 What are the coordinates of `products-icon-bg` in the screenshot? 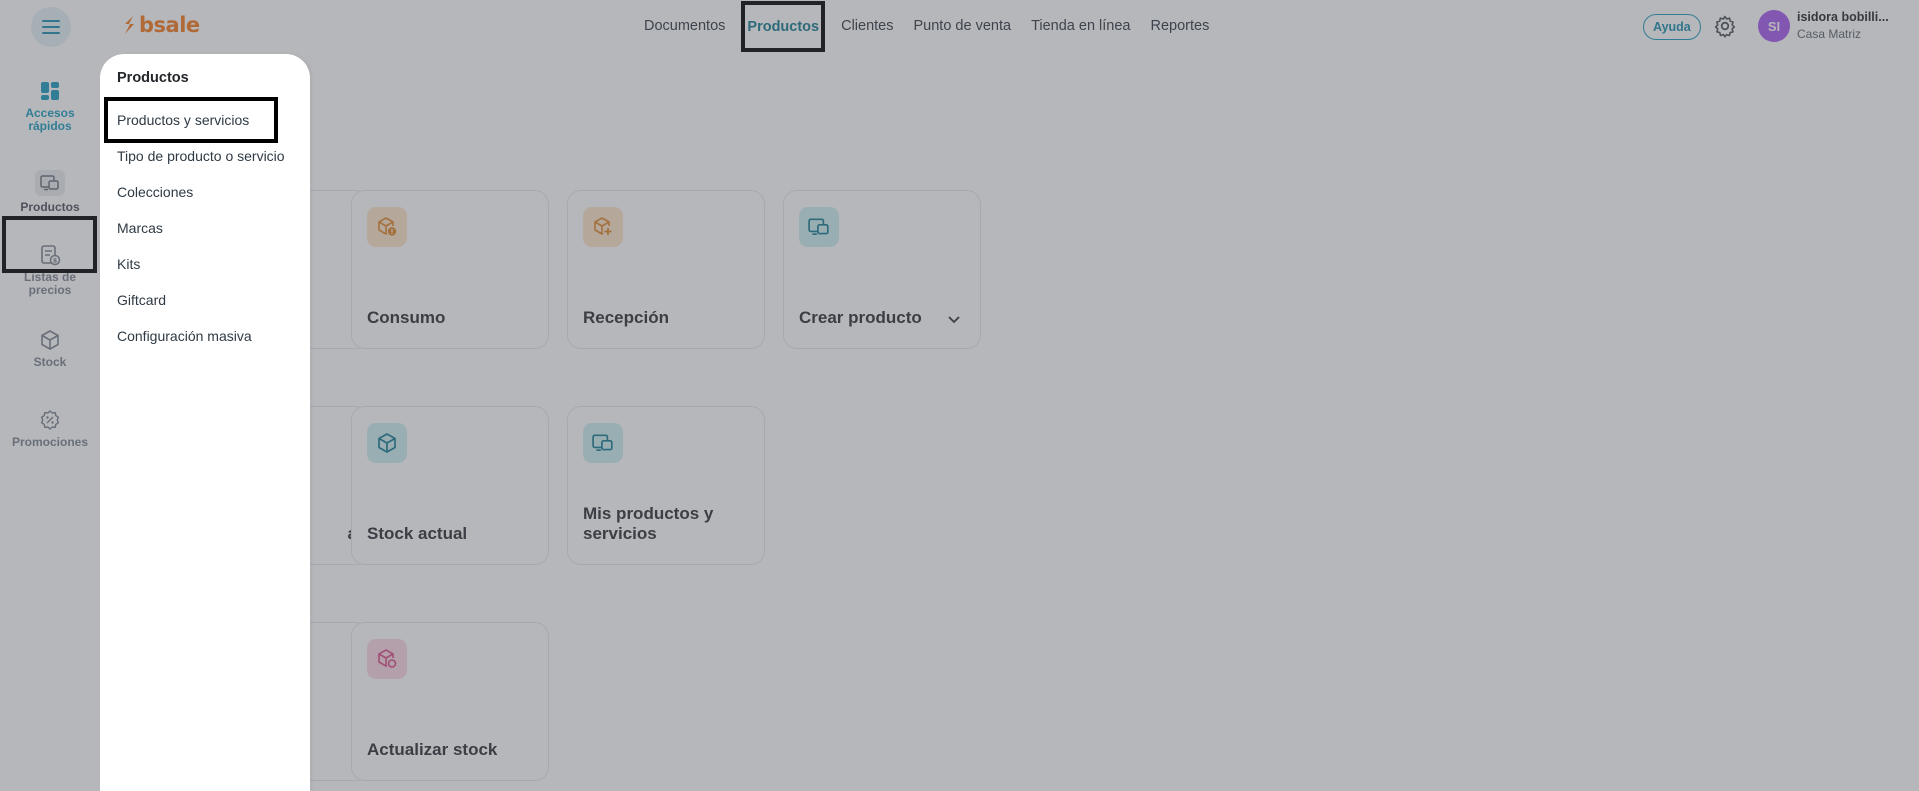 It's located at (50, 183).